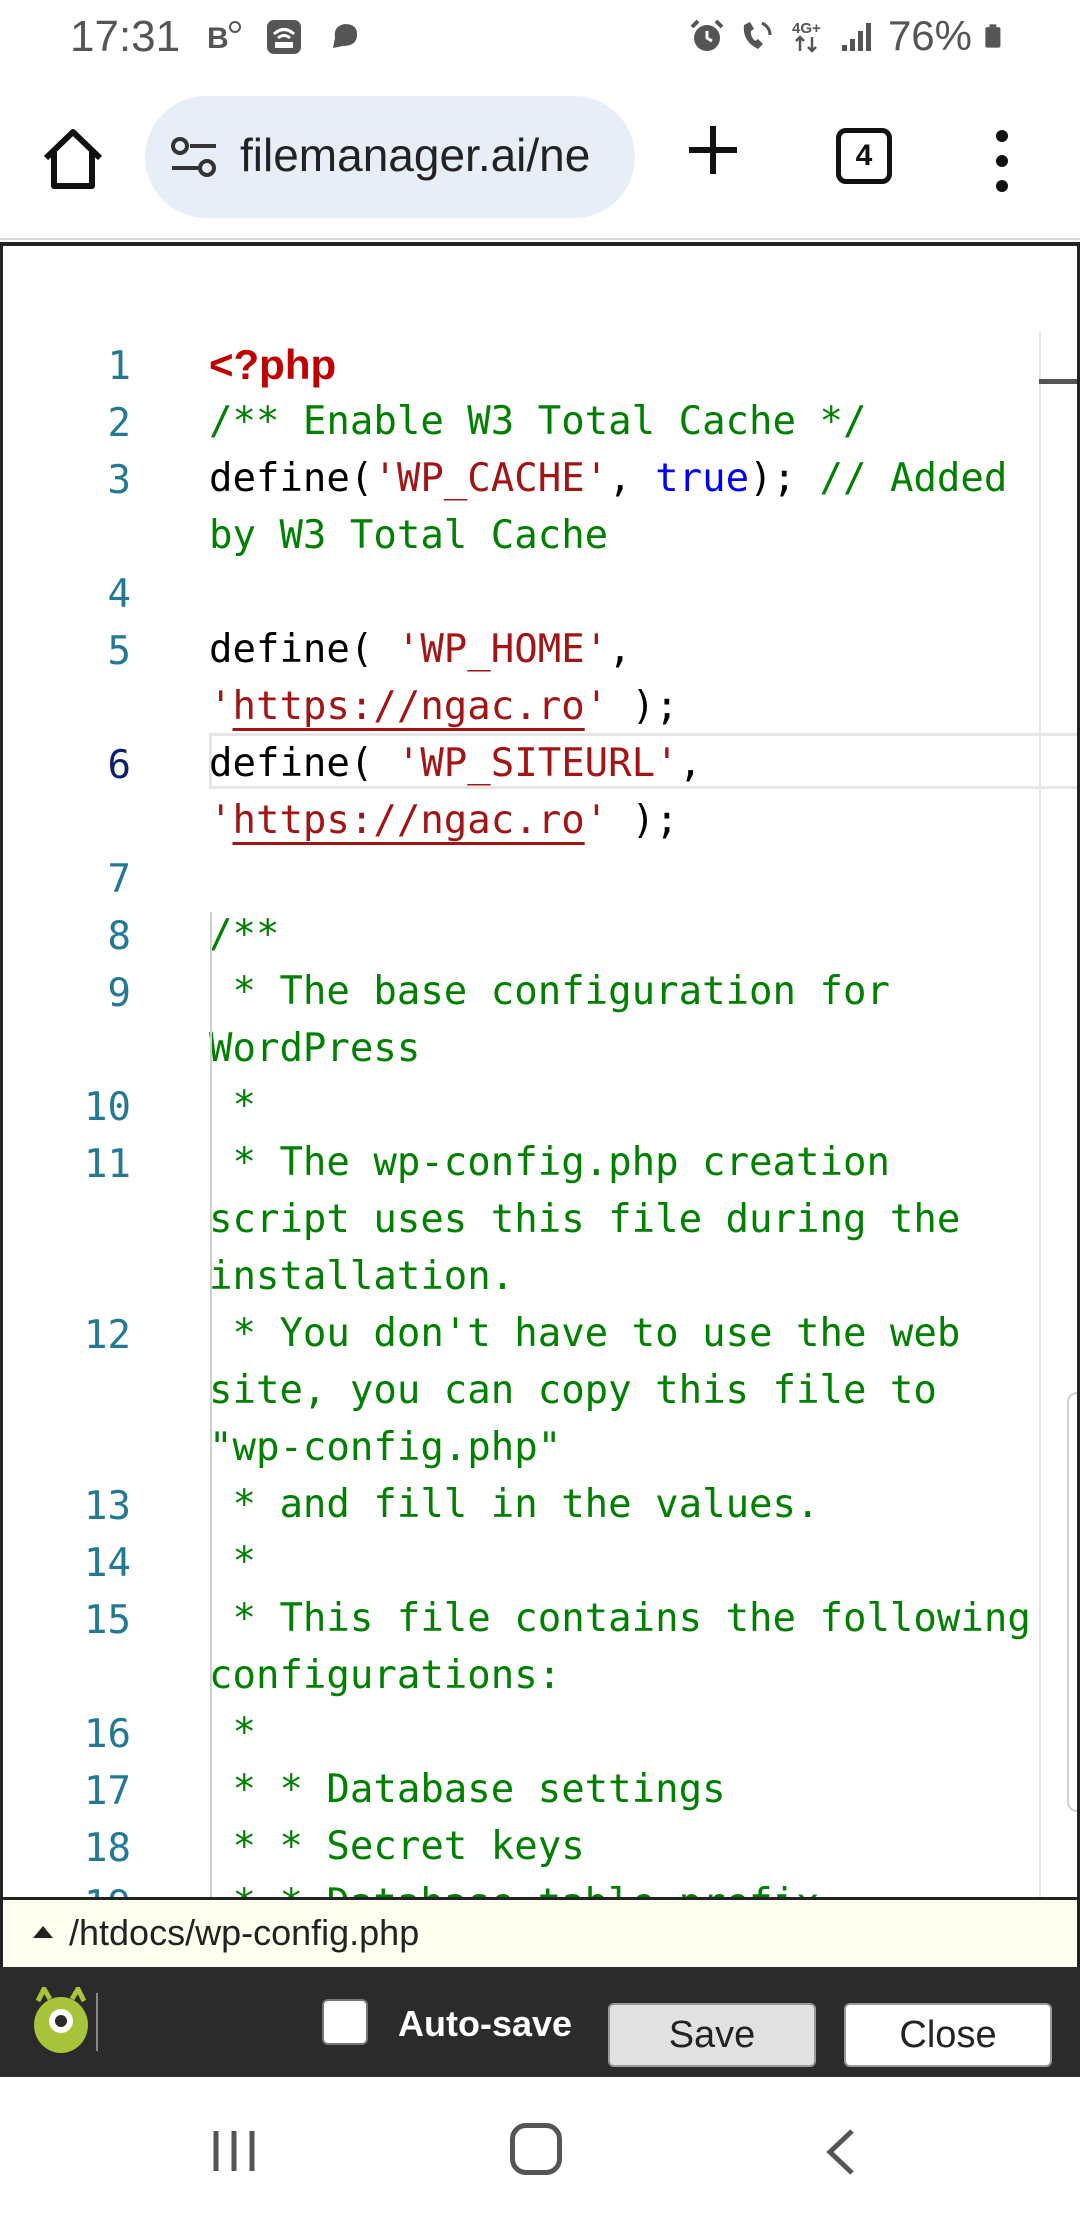 The image size is (1080, 2220). I want to click on back-icon, so click(840, 2152).